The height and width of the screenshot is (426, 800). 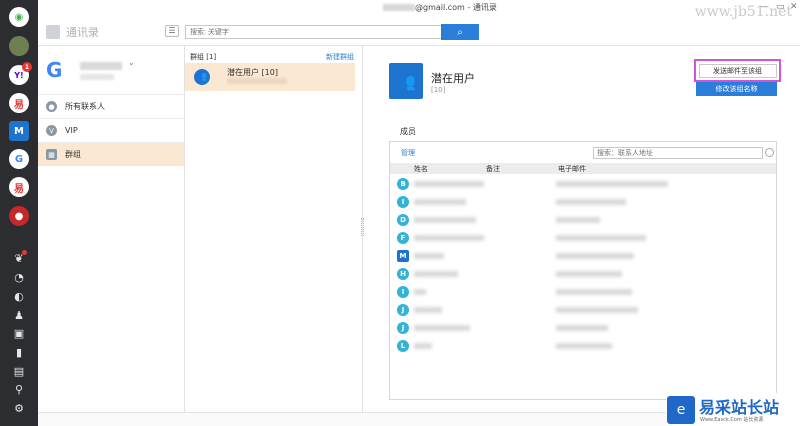 I want to click on files-icon: ▤, so click(x=19, y=371).